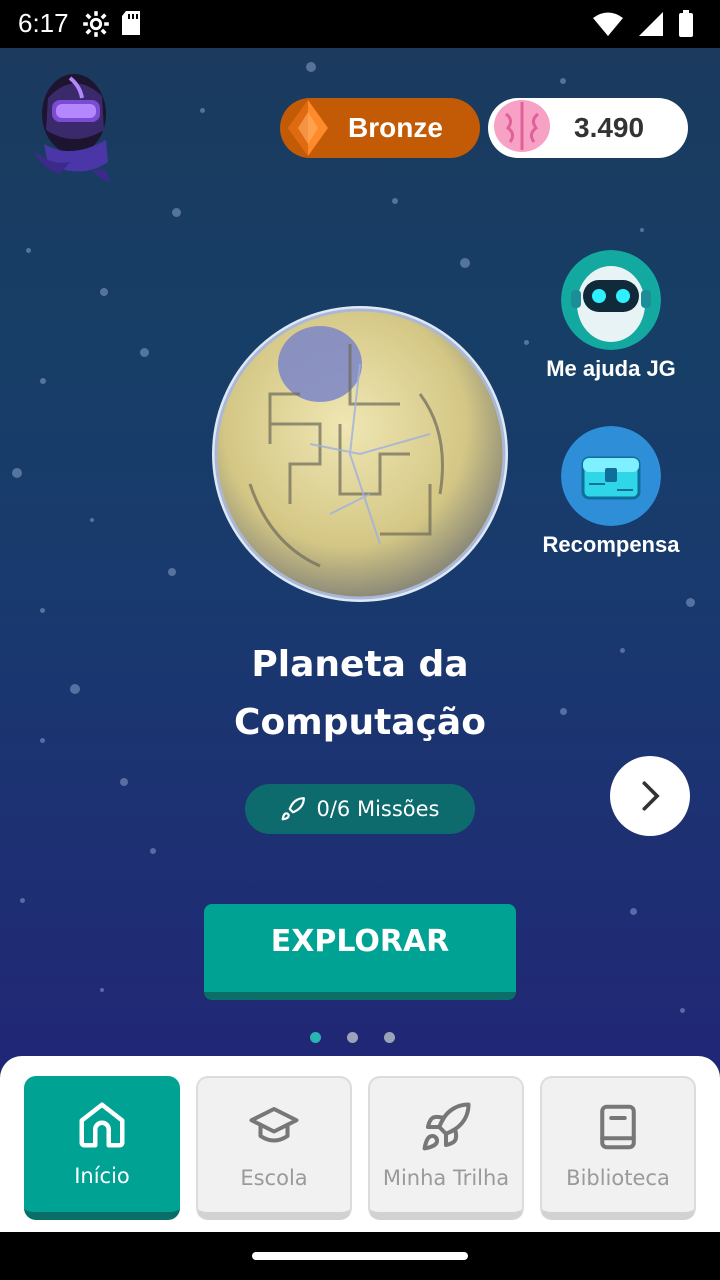  Describe the element at coordinates (618, 1127) in the screenshot. I see `book-icon` at that location.